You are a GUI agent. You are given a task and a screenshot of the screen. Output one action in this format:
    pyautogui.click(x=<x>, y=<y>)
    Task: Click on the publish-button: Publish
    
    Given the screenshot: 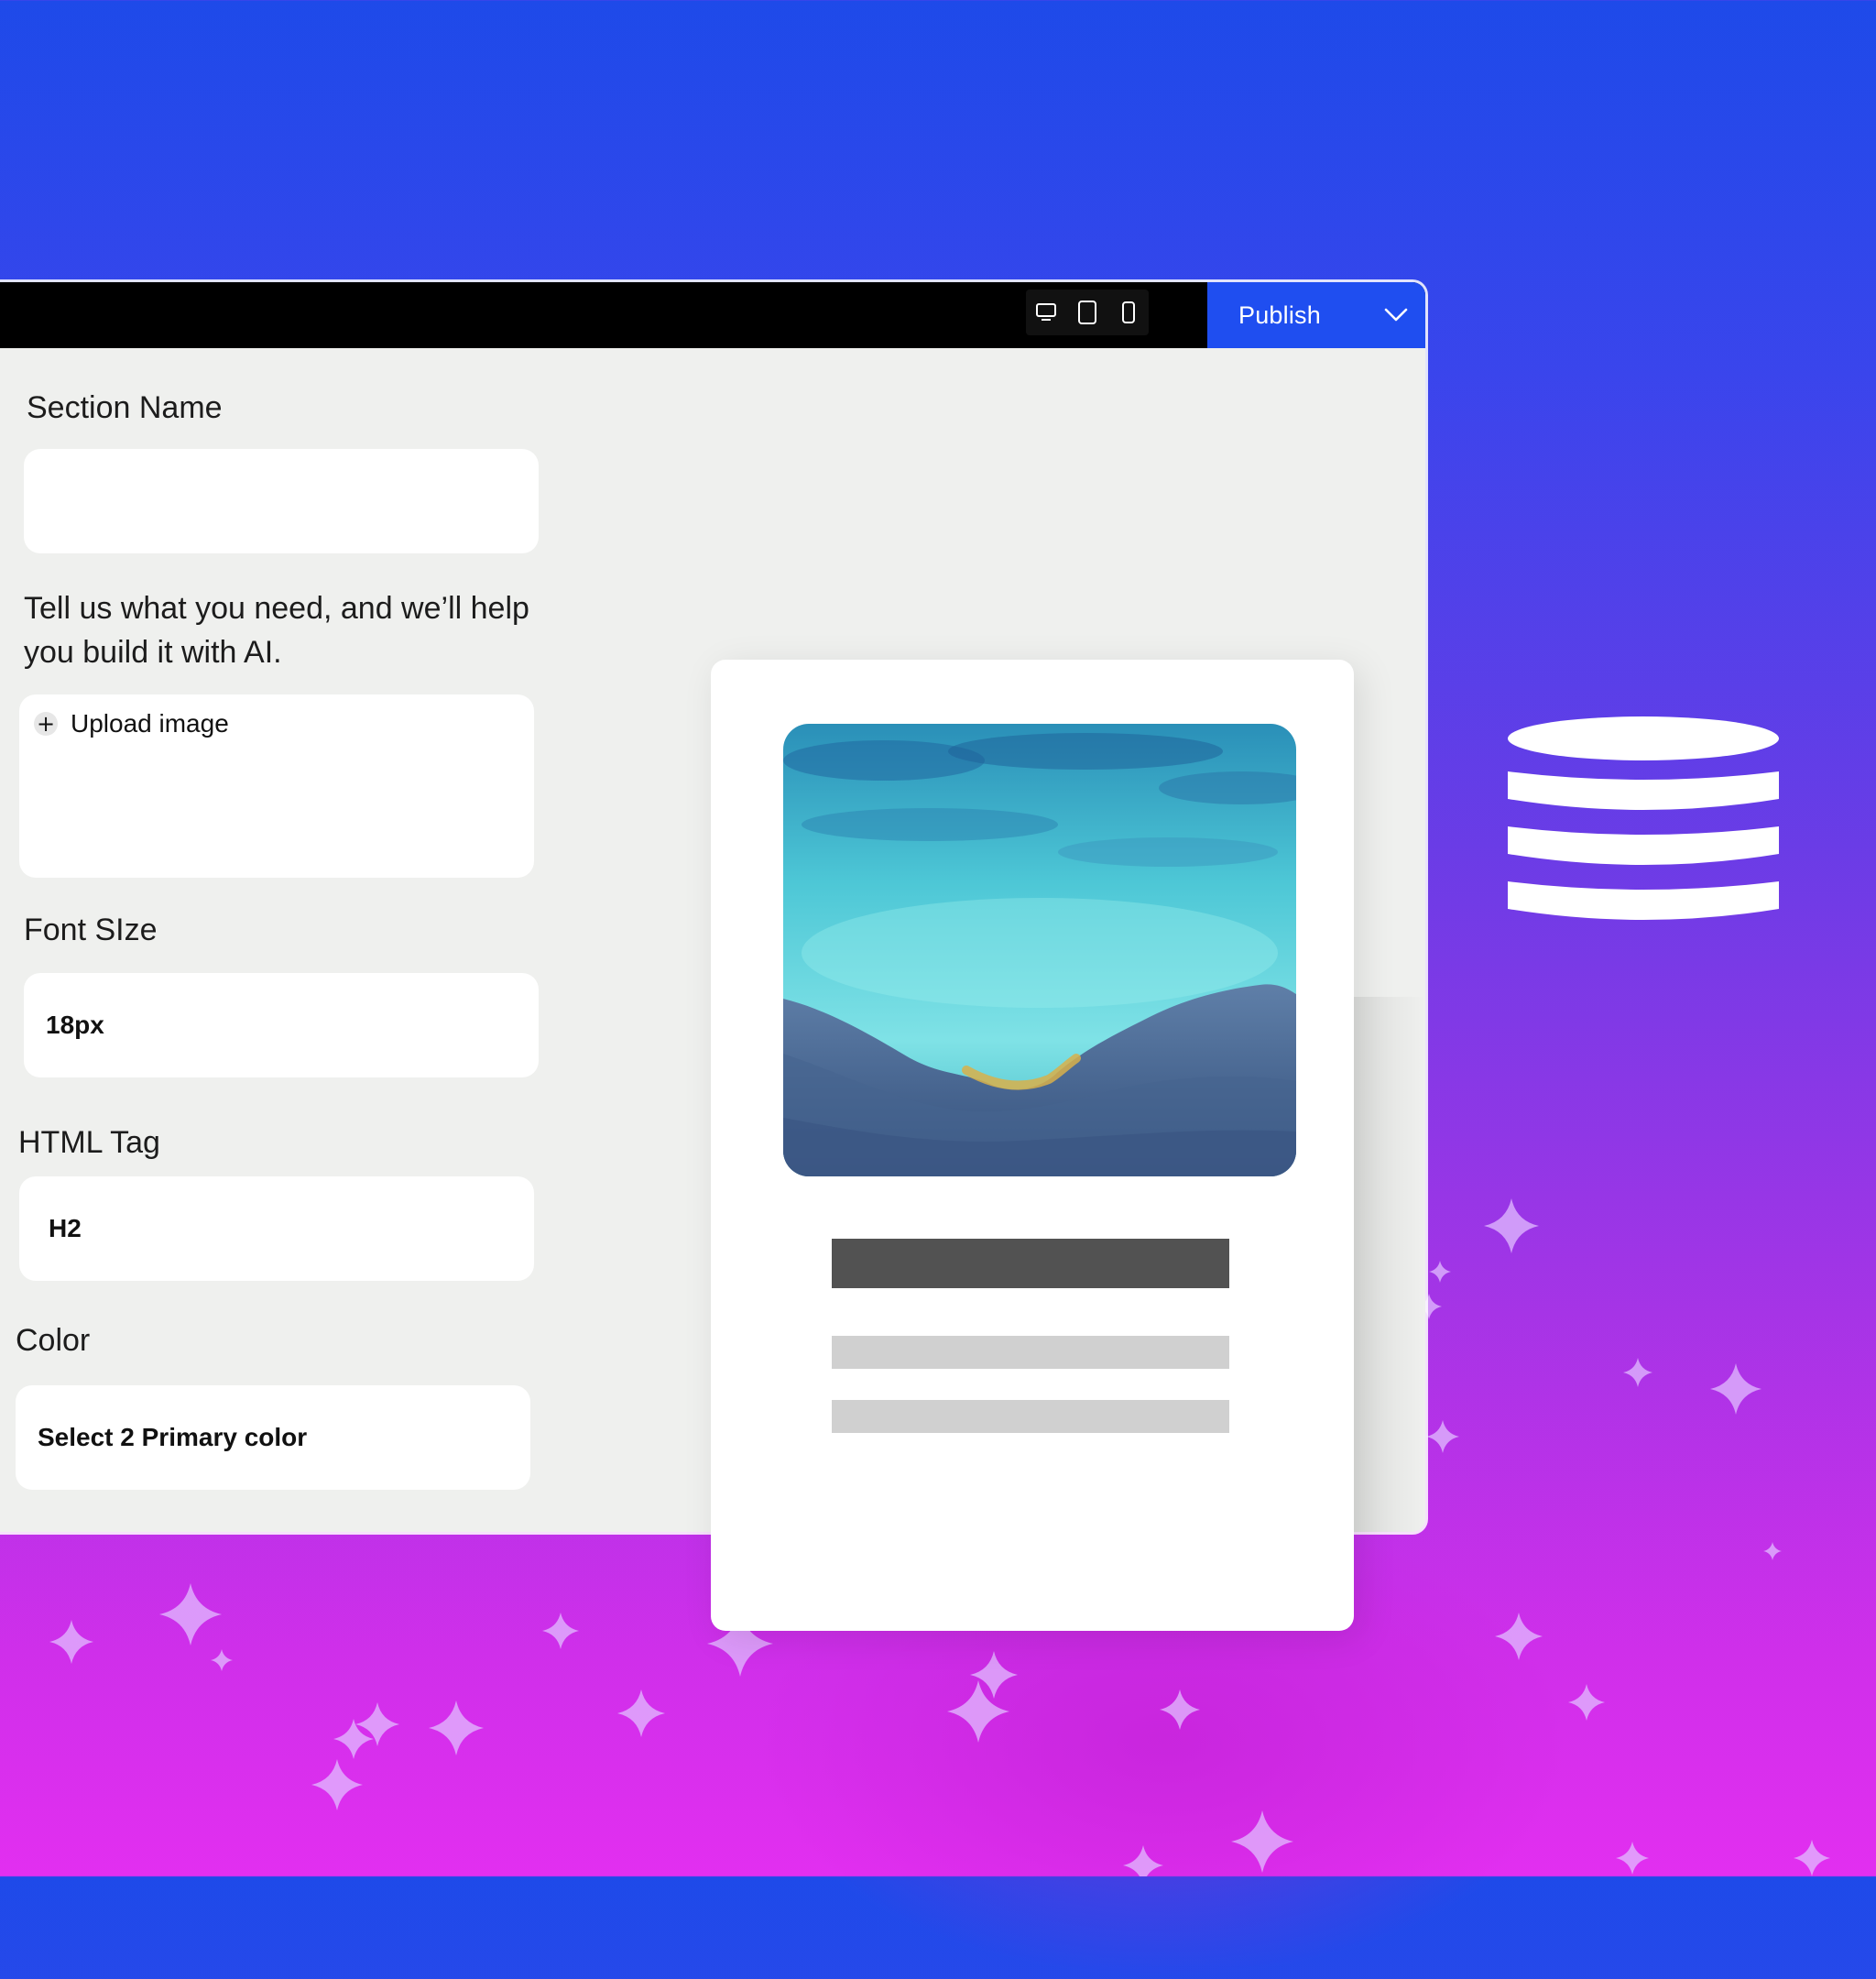 What is the action you would take?
    pyautogui.click(x=1316, y=315)
    